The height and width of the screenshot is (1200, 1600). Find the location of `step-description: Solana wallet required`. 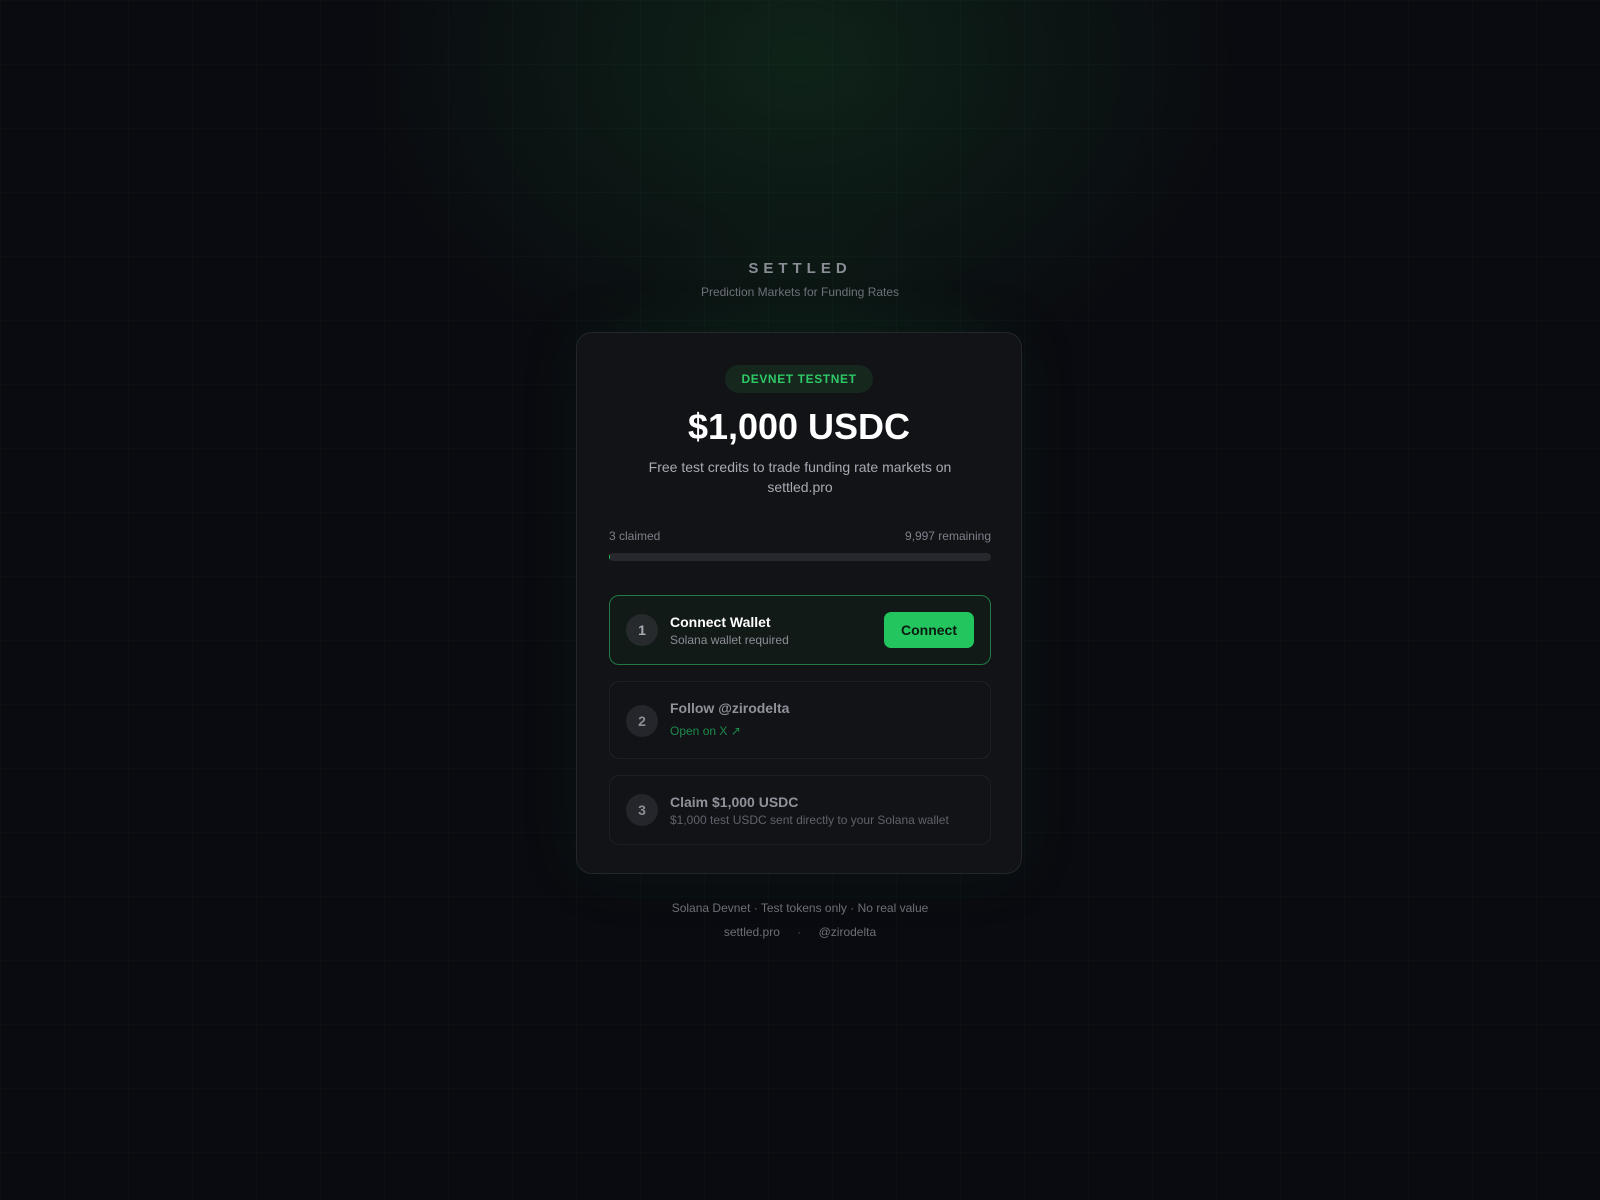

step-description: Solana wallet required is located at coordinates (729, 640).